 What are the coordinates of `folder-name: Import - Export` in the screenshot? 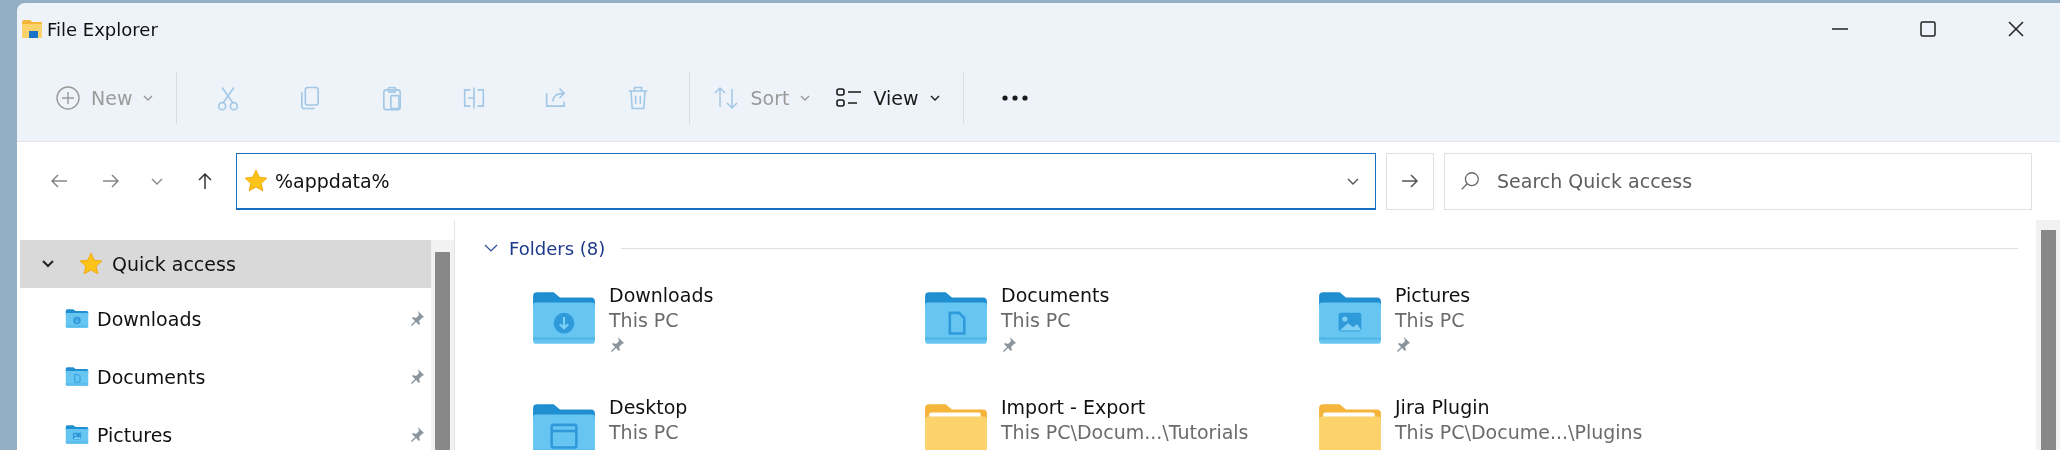 It's located at (1125, 407).